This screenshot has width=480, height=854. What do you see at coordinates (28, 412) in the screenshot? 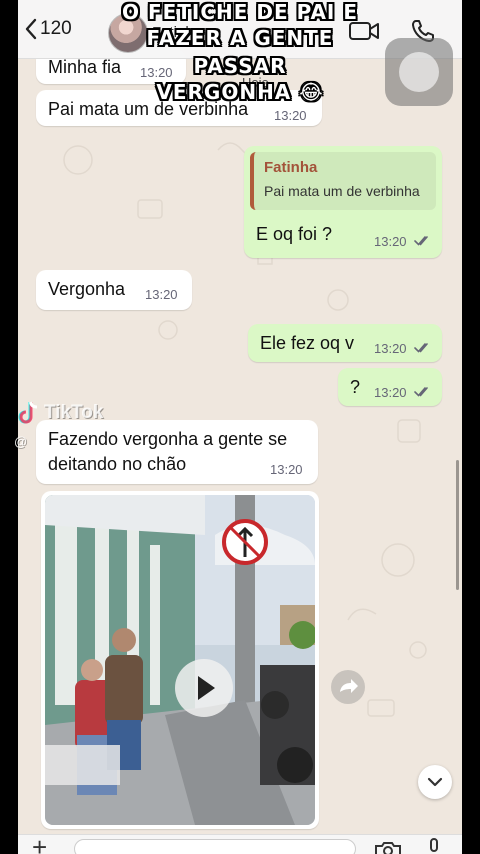
I see `tiktok-logo-icon` at bounding box center [28, 412].